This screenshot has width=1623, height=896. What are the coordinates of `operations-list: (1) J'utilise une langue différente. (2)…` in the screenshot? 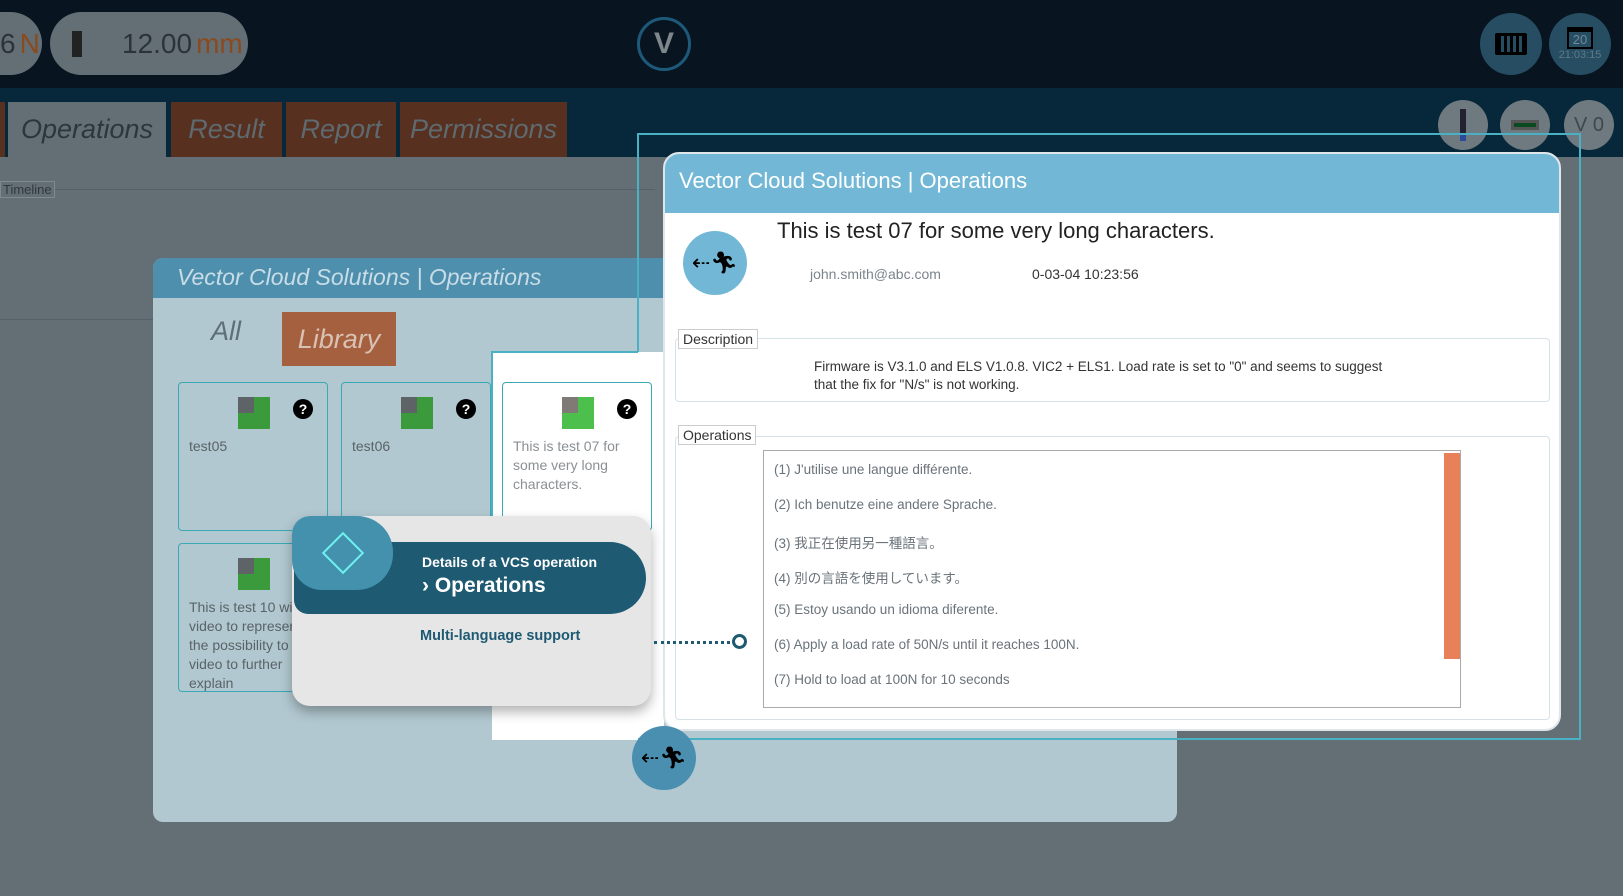 It's located at (1112, 579).